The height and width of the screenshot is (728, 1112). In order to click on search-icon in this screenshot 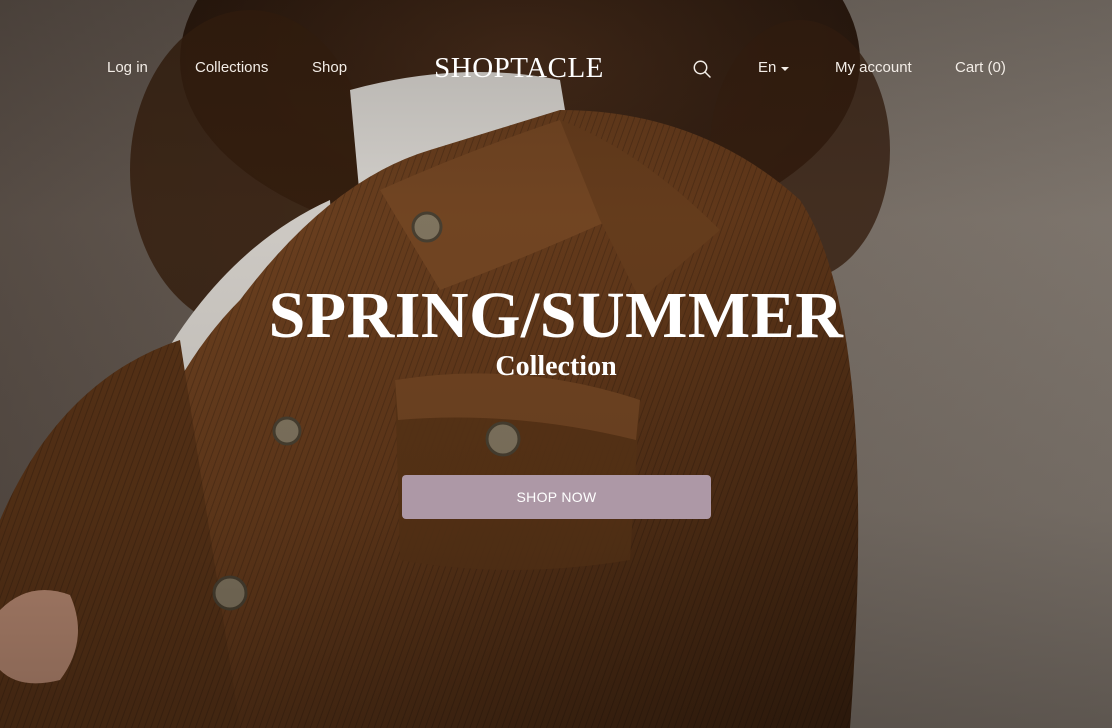, I will do `click(702, 69)`.